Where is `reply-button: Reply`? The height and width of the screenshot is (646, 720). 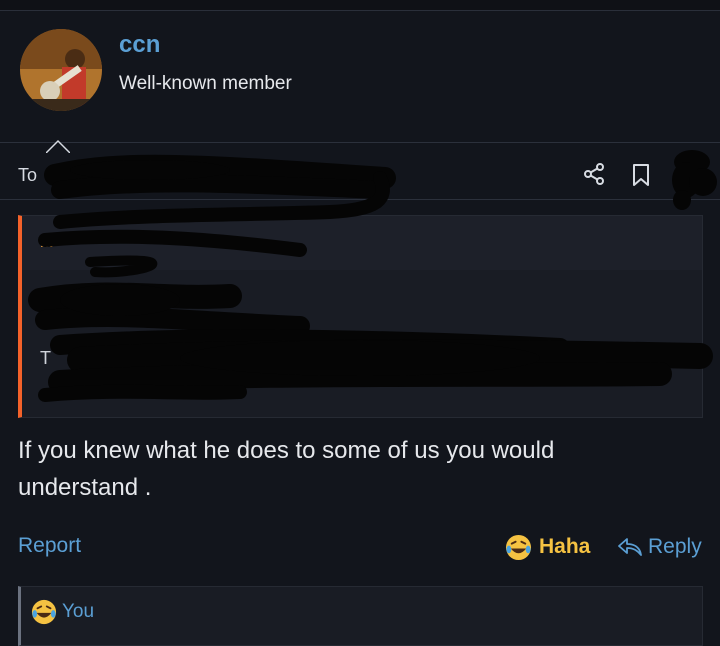
reply-button: Reply is located at coordinates (659, 547).